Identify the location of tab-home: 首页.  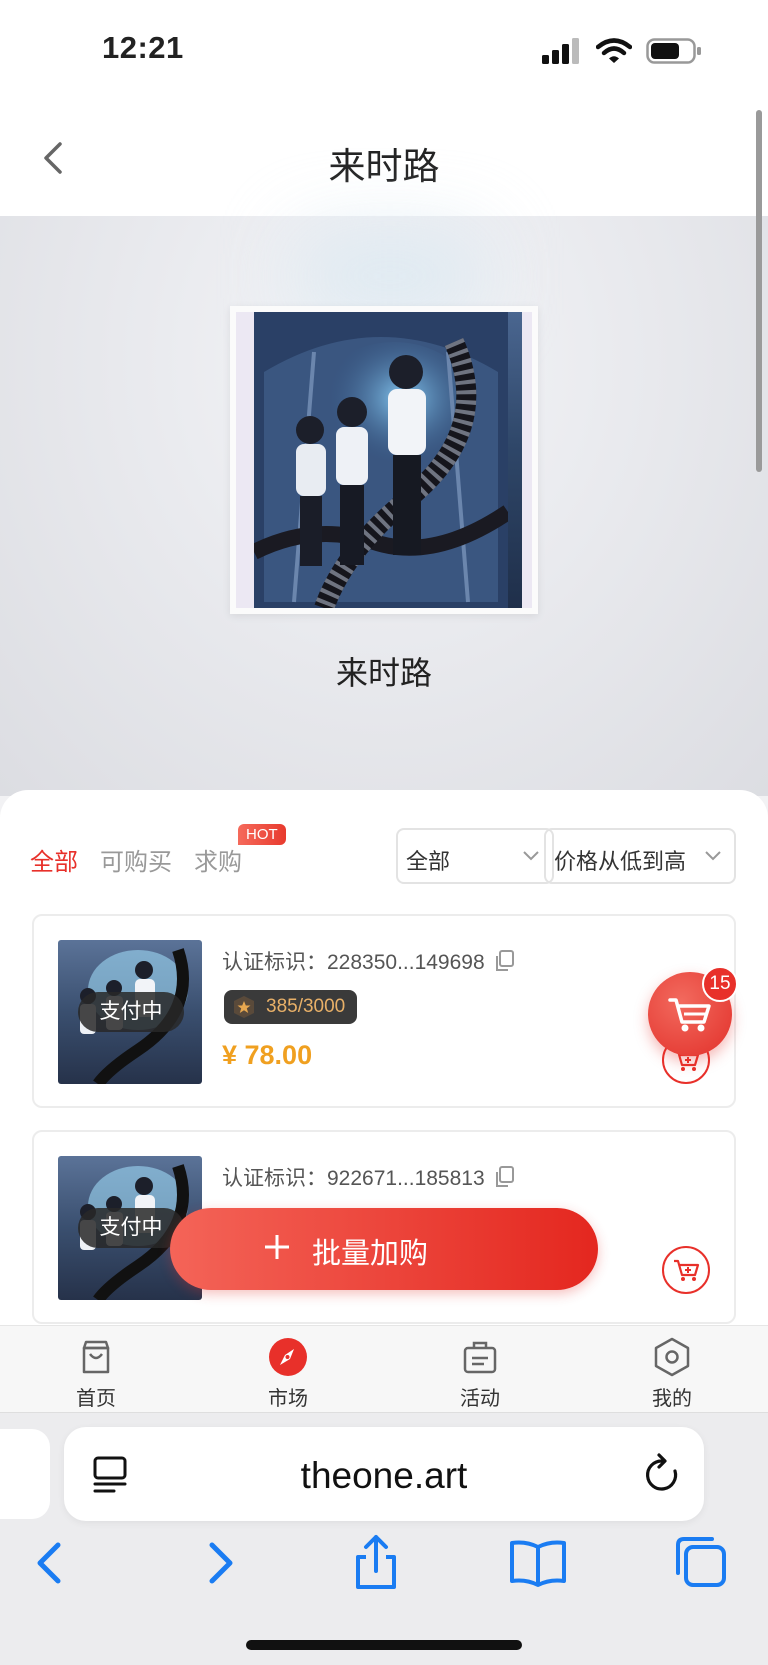
(96, 1373).